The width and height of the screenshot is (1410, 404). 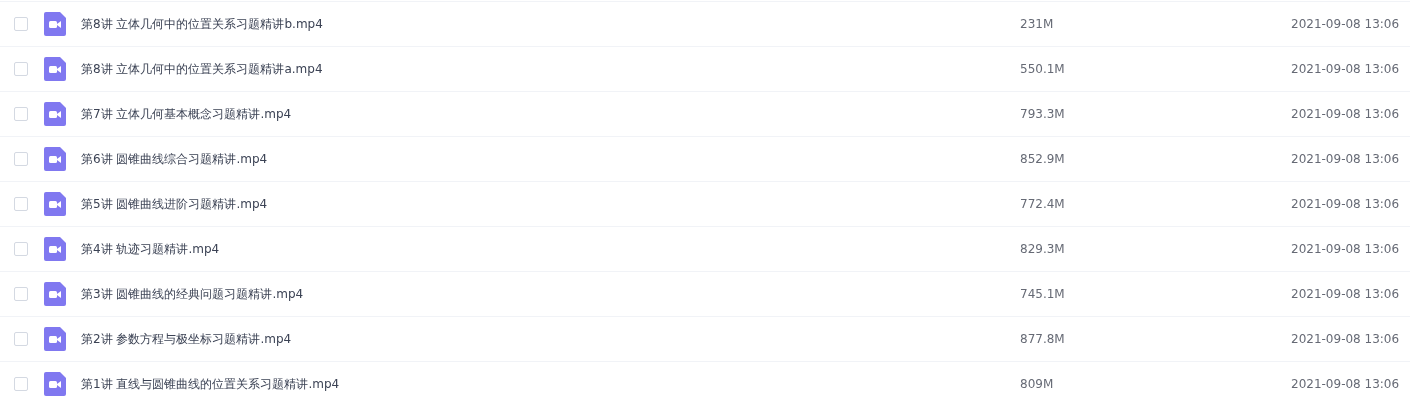 What do you see at coordinates (1043, 249) in the screenshot?
I see `file-size: 829.3M` at bounding box center [1043, 249].